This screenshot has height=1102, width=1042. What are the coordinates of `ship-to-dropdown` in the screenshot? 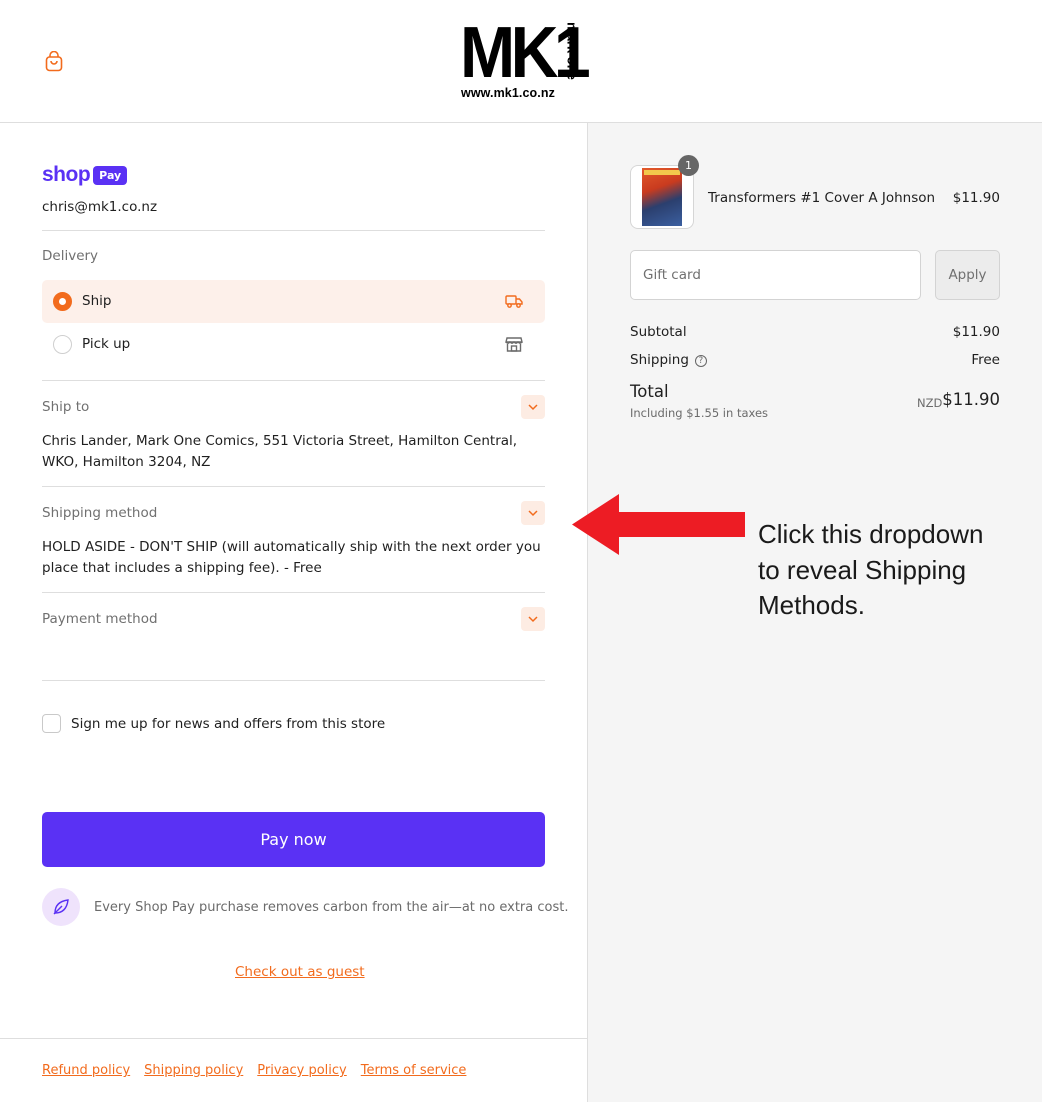 It's located at (533, 407).